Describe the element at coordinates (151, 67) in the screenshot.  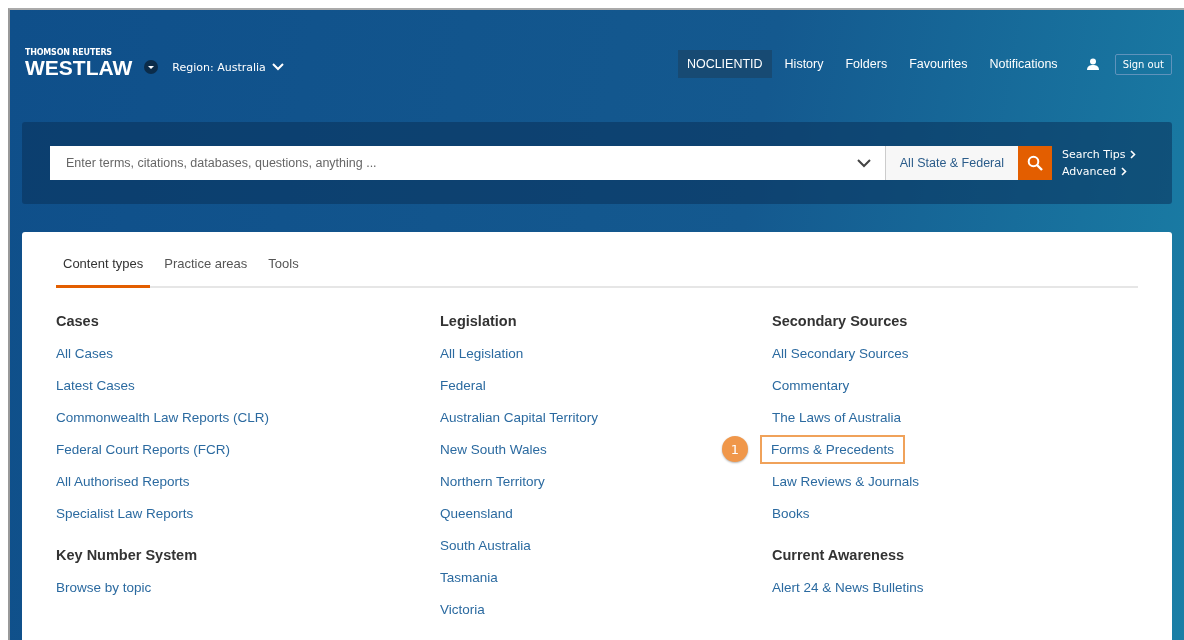
I see `dropdown-icon` at that location.